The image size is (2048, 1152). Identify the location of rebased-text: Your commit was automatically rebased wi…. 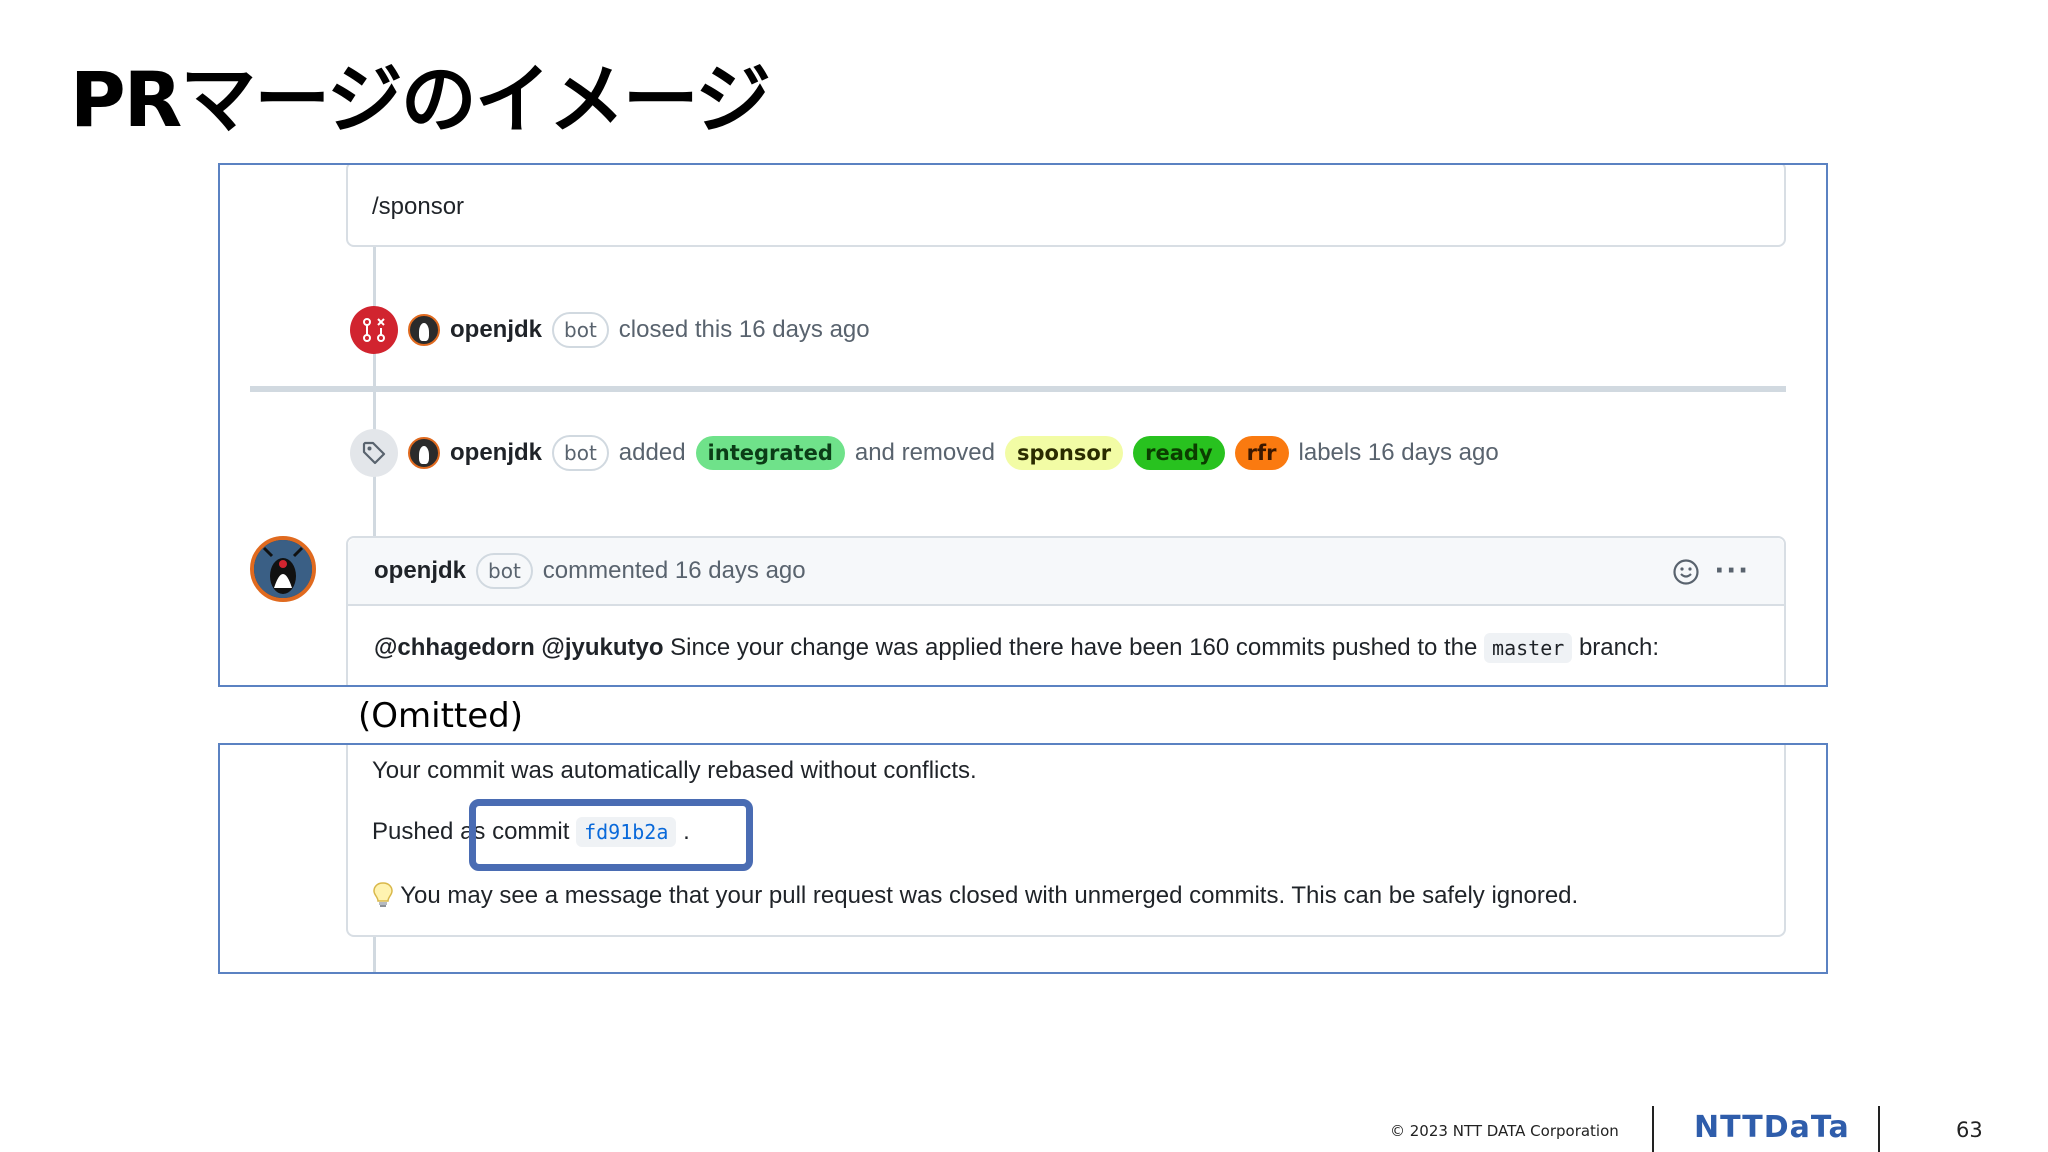
(674, 770).